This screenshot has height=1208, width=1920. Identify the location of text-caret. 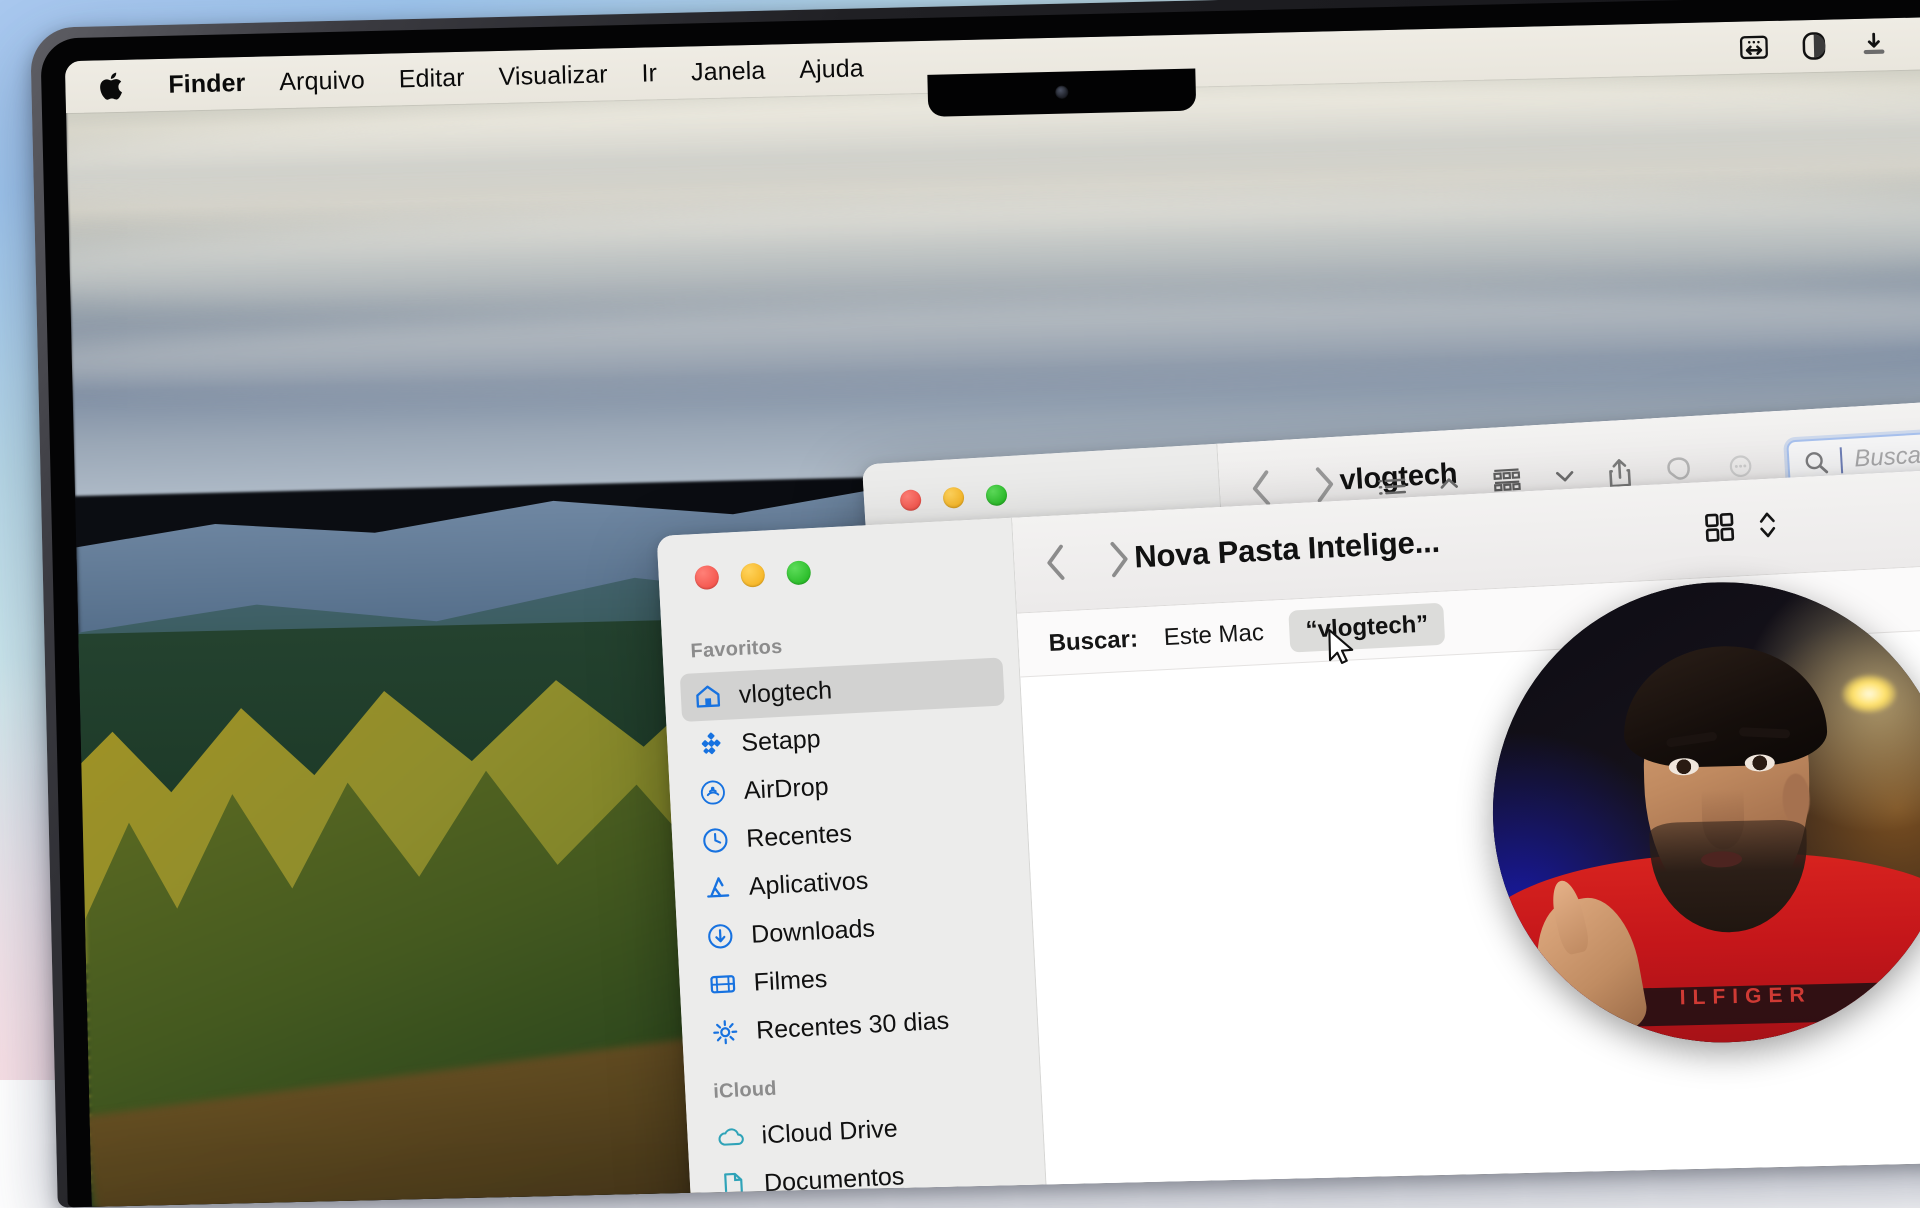
(1842, 460).